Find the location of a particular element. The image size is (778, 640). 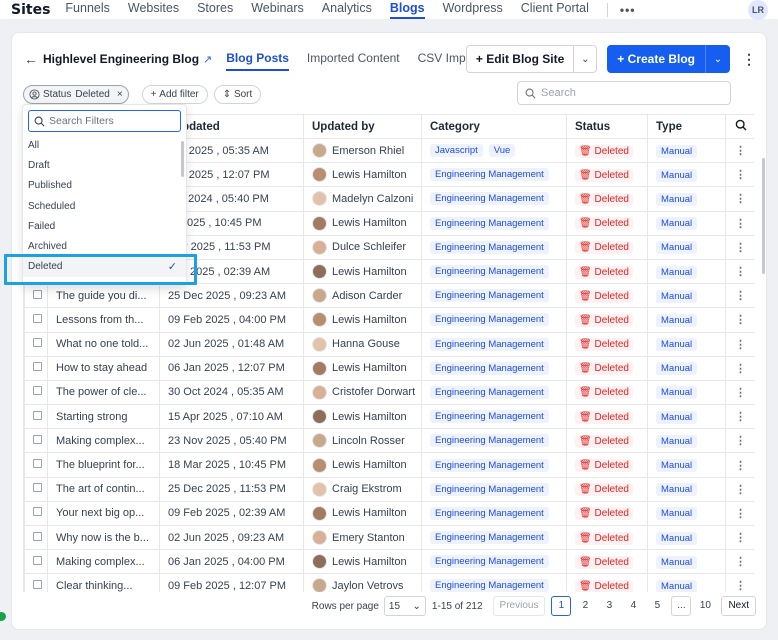

external-link-icon: ↗ is located at coordinates (207, 59).